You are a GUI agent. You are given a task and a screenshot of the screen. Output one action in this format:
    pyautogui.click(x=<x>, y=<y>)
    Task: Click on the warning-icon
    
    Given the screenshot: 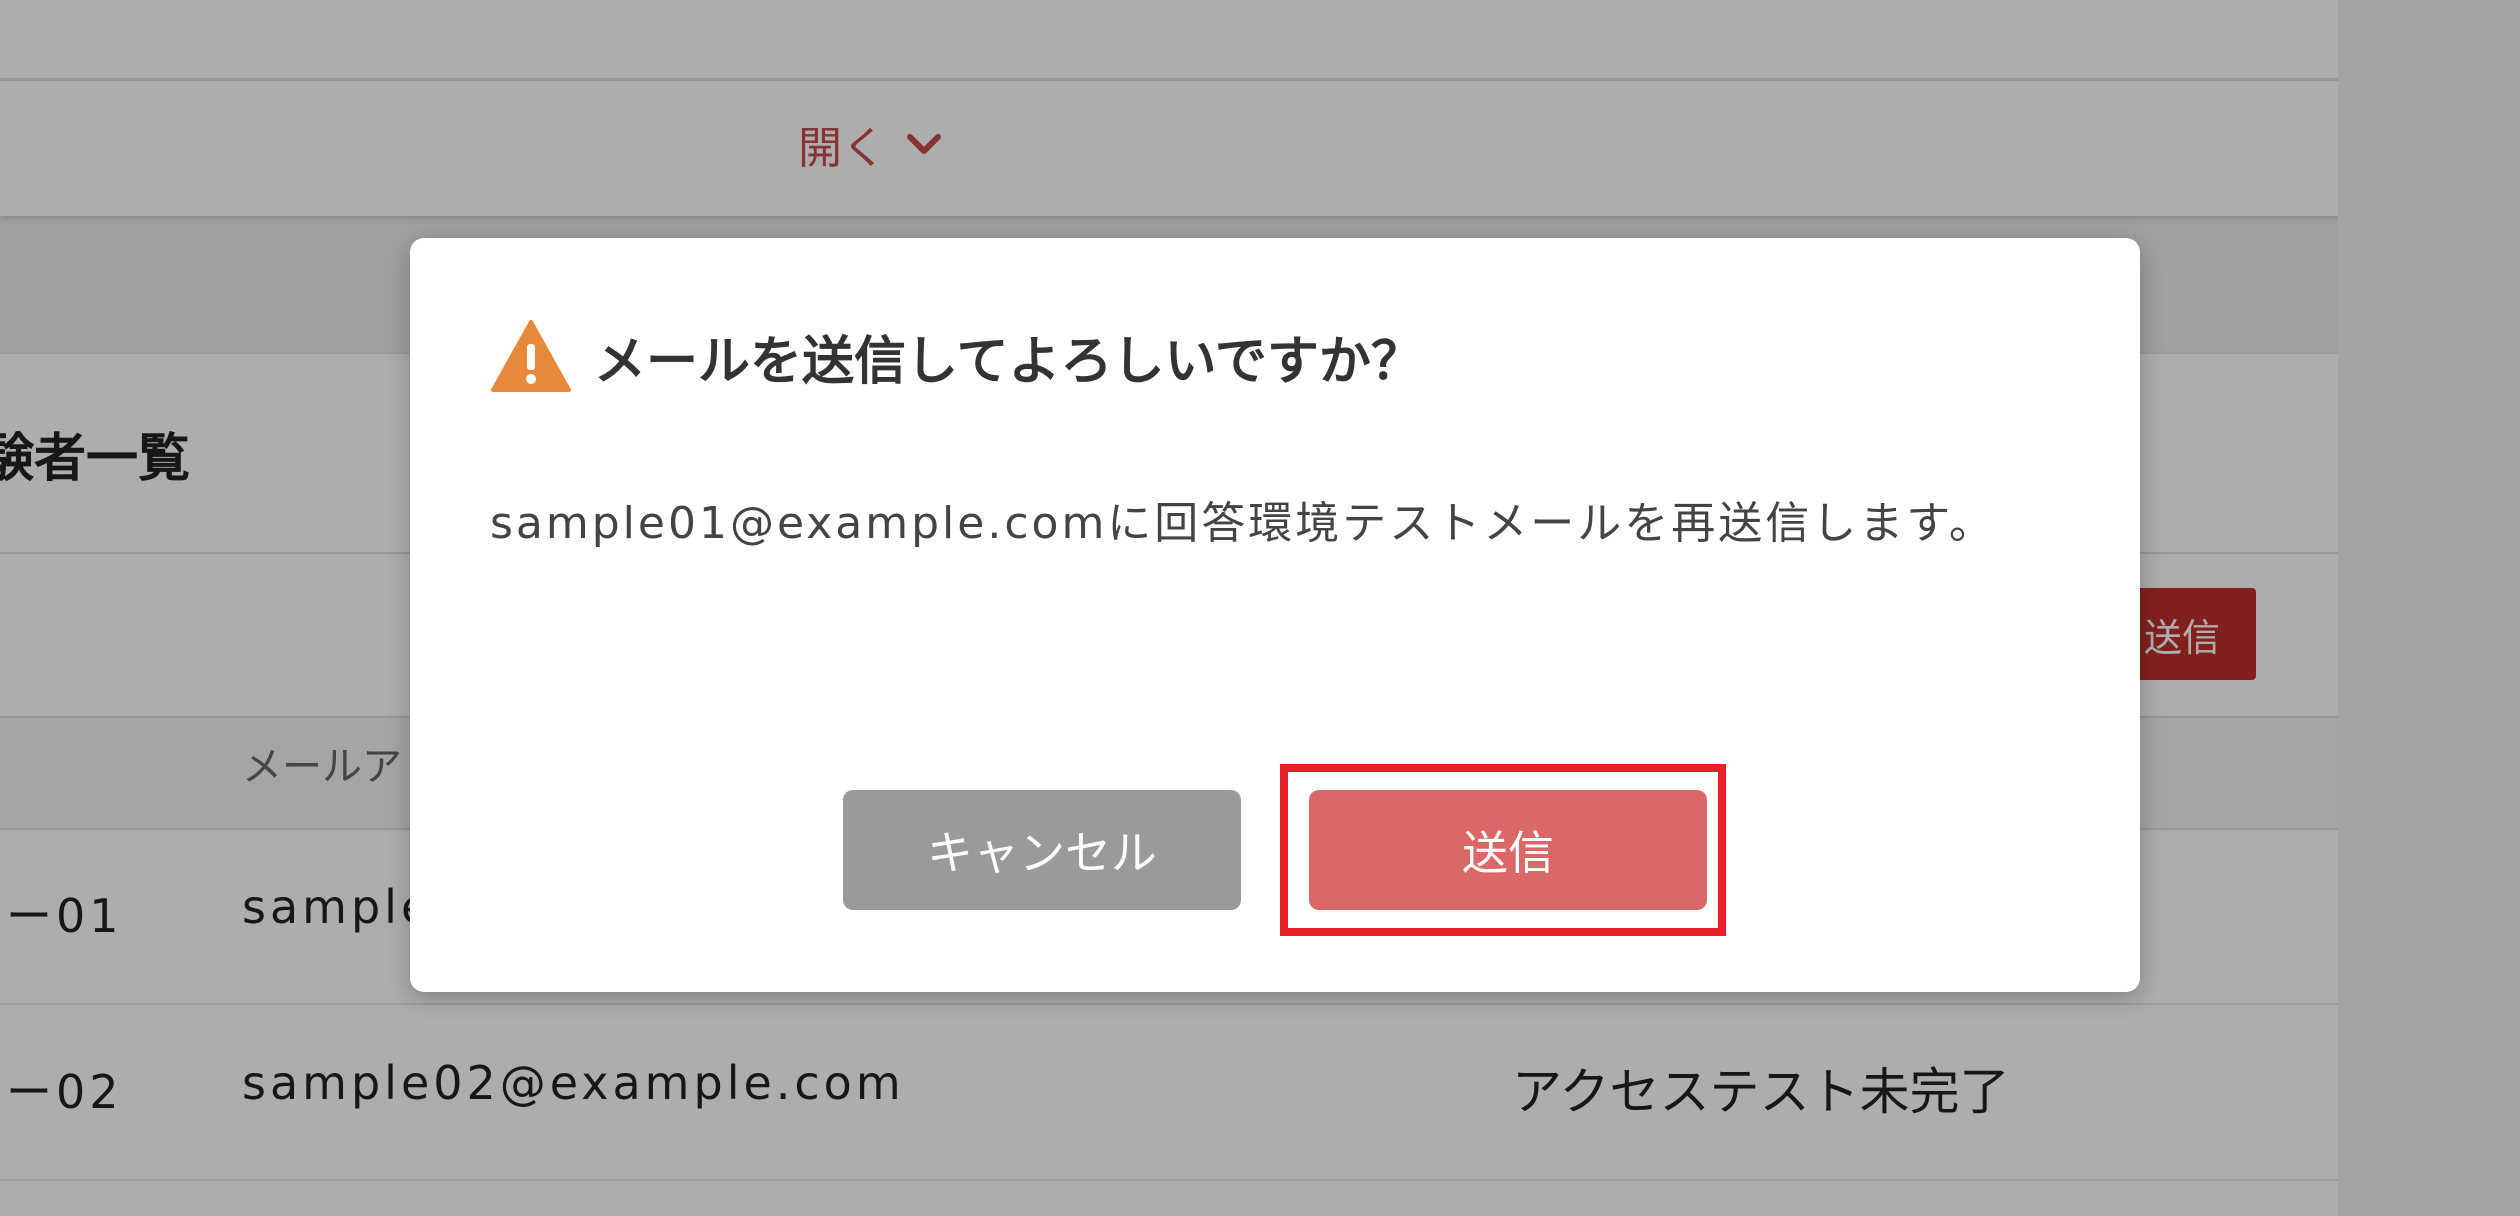 What is the action you would take?
    pyautogui.click(x=531, y=356)
    